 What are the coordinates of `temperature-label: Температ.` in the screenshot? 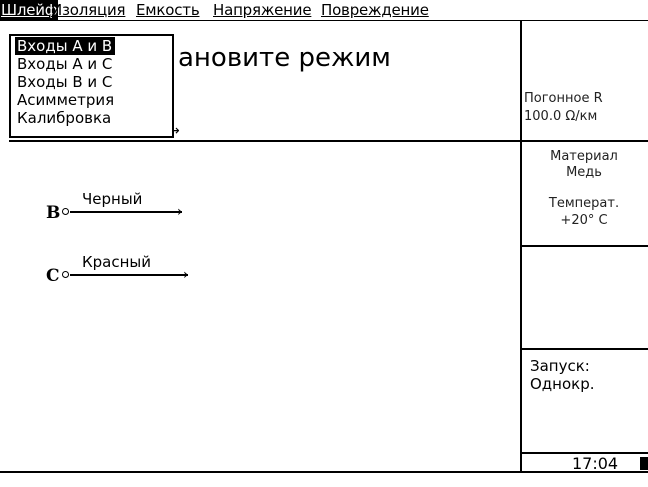 It's located at (584, 203).